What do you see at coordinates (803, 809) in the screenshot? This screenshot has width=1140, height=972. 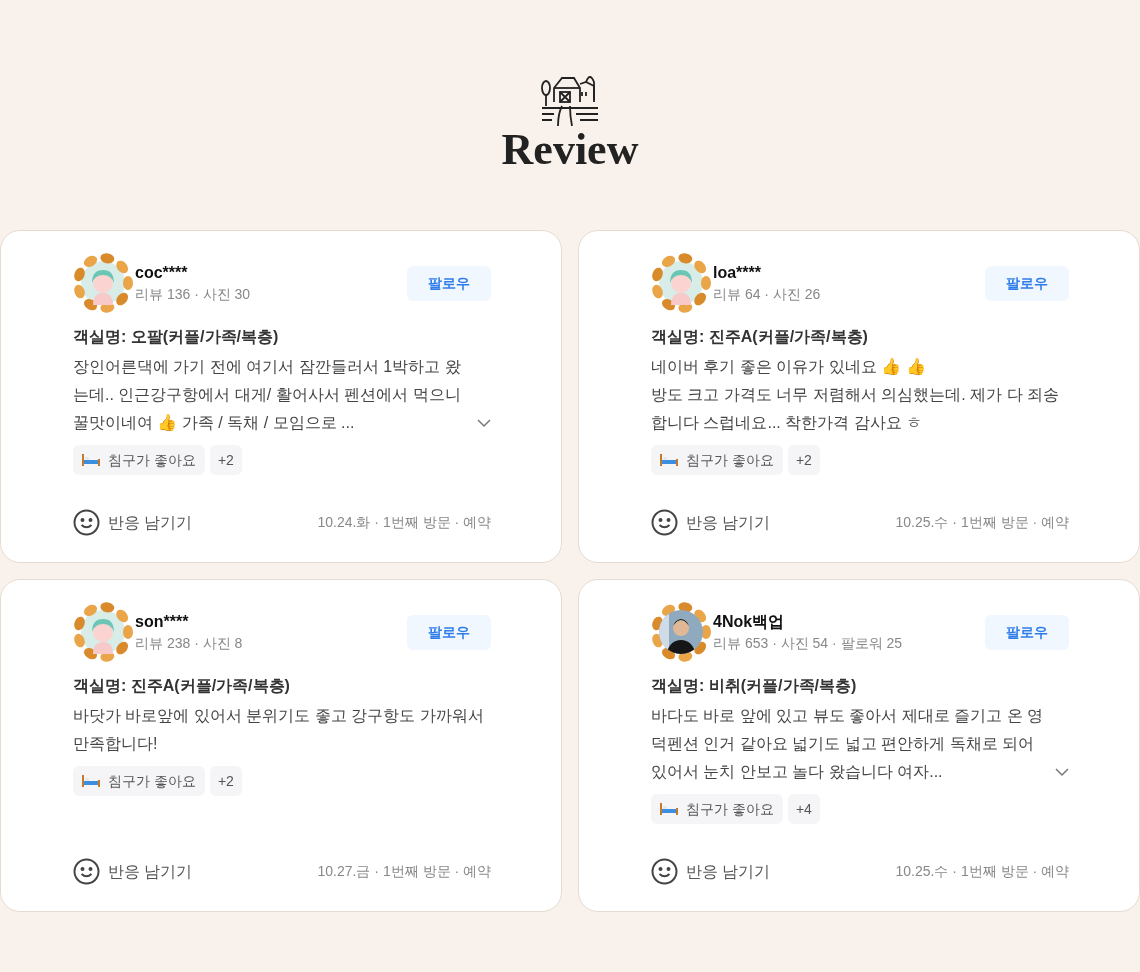 I see `more-tags-count: +4` at bounding box center [803, 809].